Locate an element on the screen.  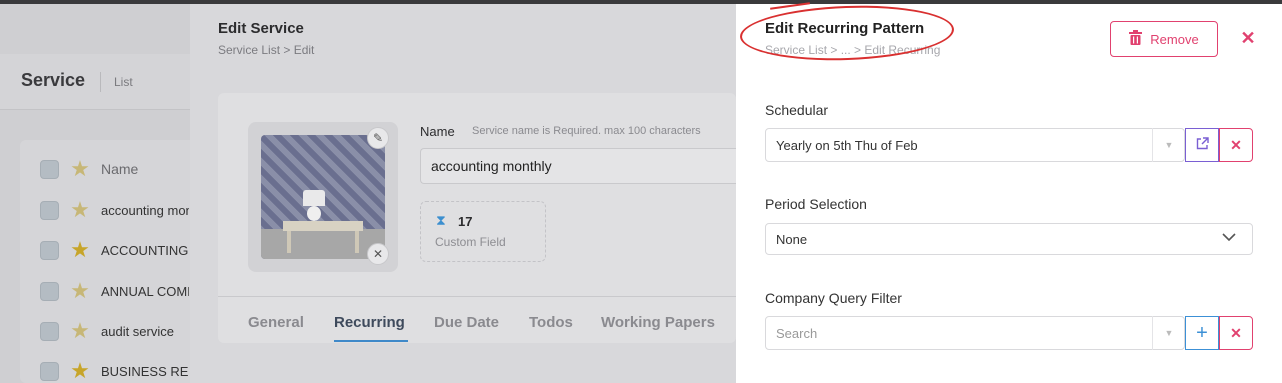
row-name: audit service is located at coordinates (145, 331).